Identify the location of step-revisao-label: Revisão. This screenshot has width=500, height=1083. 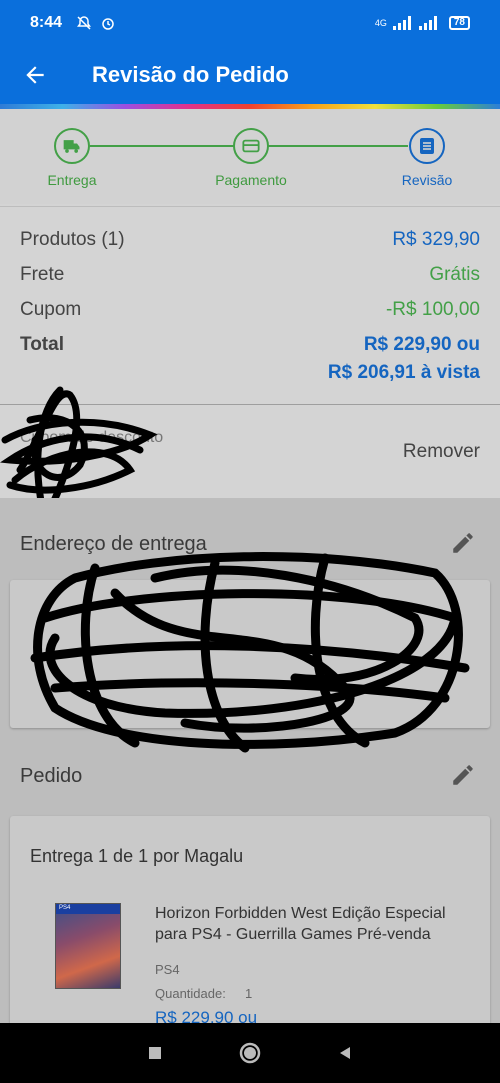
(427, 180).